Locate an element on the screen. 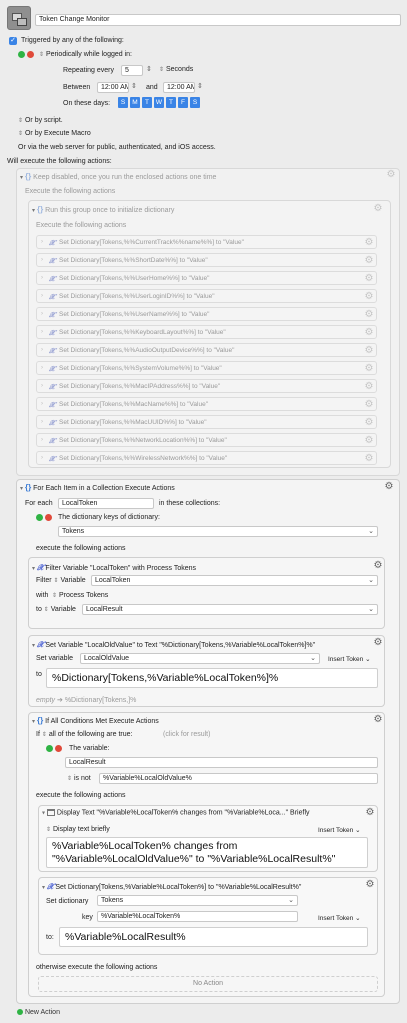 Image resolution: width=407 pixels, height=1023 pixels. add-collection-icon is located at coordinates (39, 517).